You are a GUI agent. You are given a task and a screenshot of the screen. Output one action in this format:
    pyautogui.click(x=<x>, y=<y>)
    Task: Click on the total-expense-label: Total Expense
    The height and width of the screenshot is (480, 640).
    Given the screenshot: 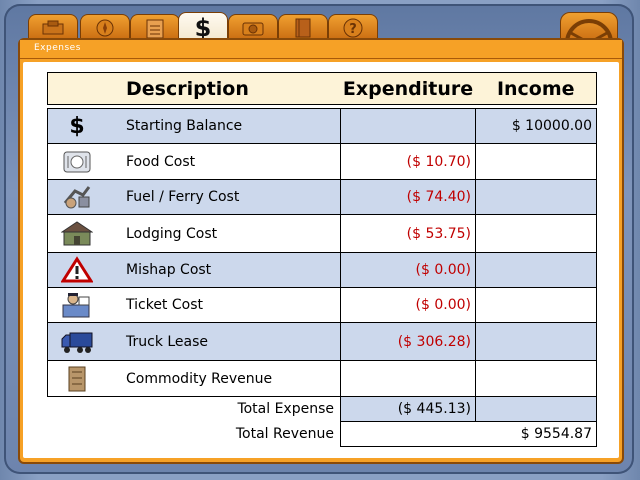 What is the action you would take?
    pyautogui.click(x=285, y=409)
    